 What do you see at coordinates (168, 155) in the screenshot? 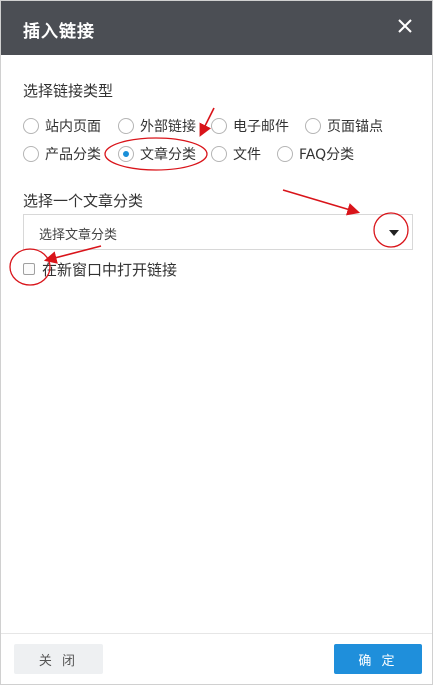
I see `radio-label: 文章分类` at bounding box center [168, 155].